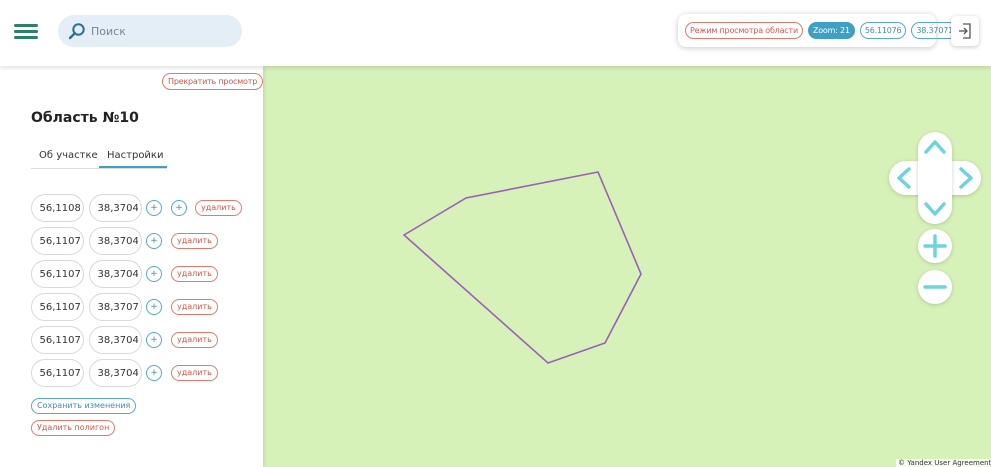 The image size is (991, 467). I want to click on menu-icon, so click(26, 32).